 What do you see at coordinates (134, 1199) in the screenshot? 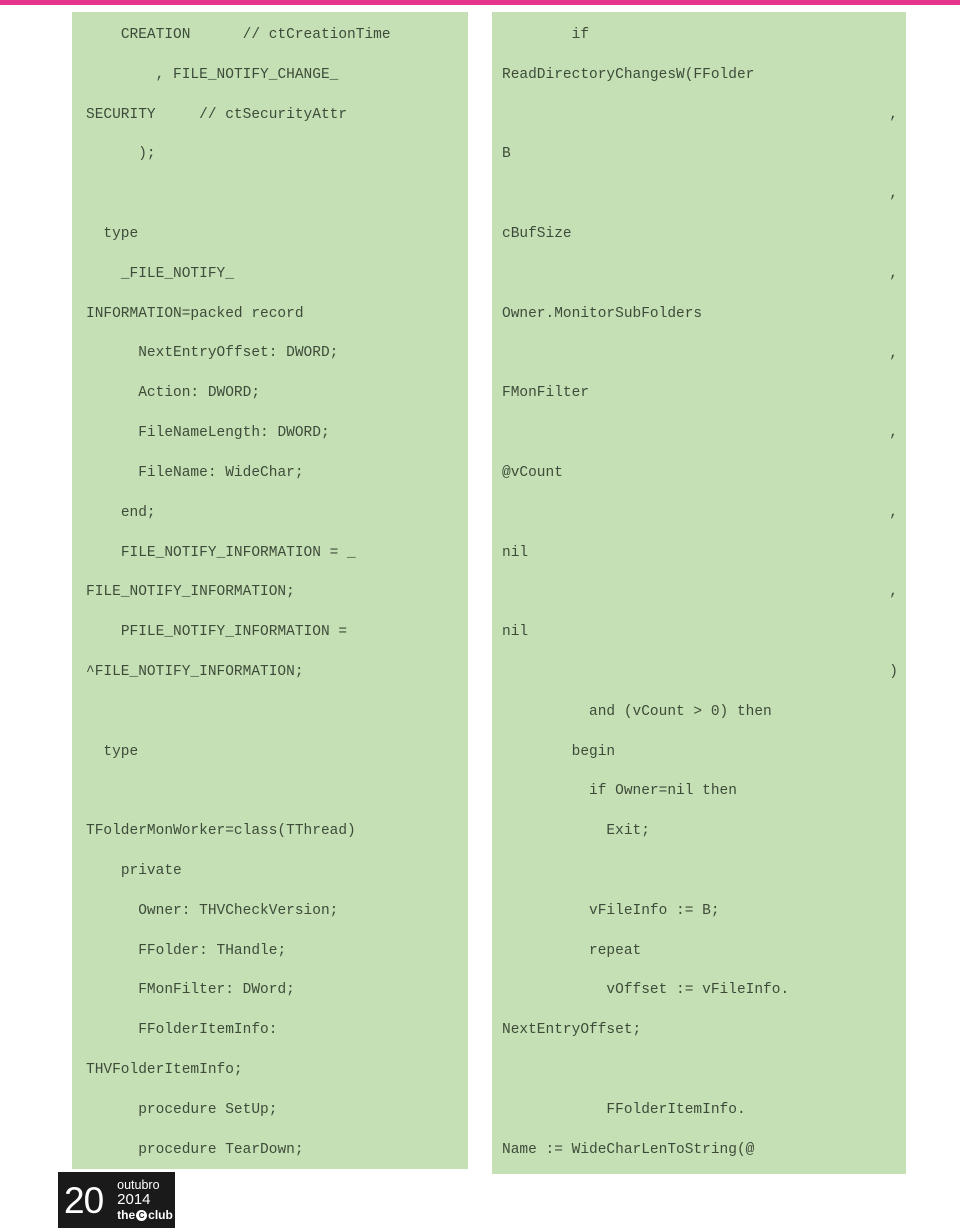
I see `footer-year: 2014` at bounding box center [134, 1199].